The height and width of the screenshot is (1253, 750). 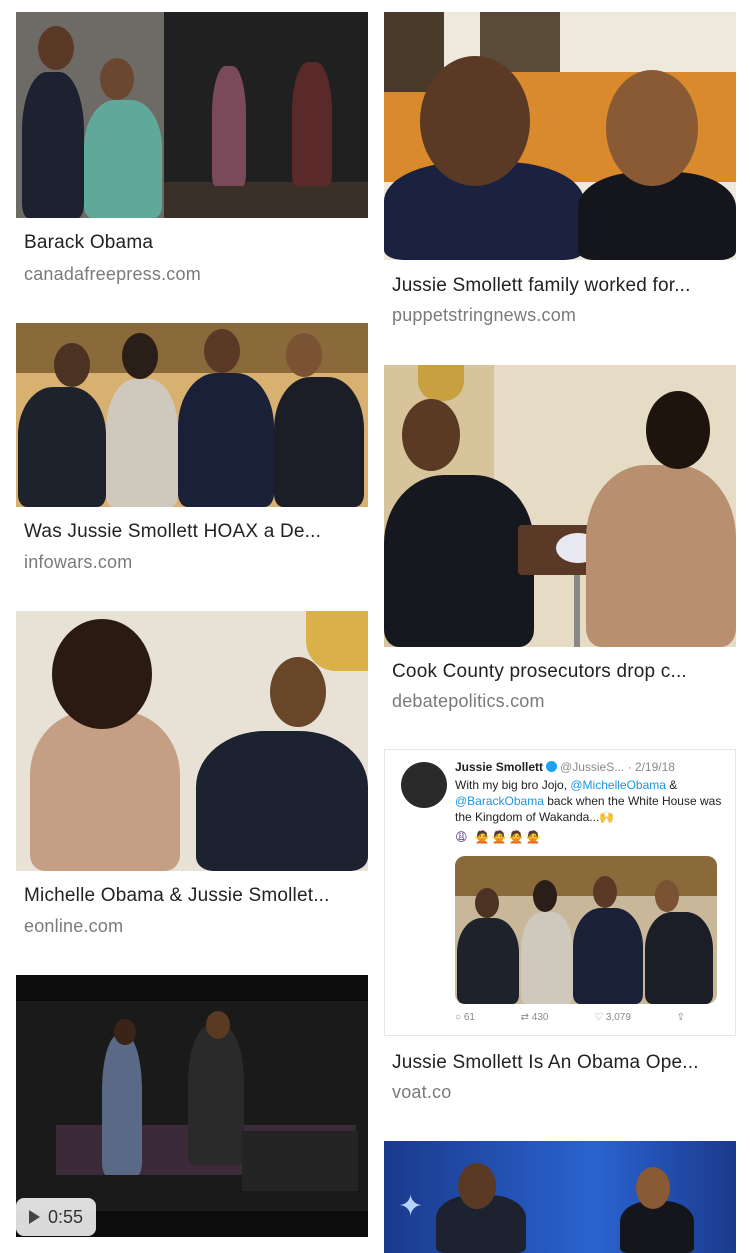 What do you see at coordinates (680, 1017) in the screenshot?
I see `share-icon: ⇪` at bounding box center [680, 1017].